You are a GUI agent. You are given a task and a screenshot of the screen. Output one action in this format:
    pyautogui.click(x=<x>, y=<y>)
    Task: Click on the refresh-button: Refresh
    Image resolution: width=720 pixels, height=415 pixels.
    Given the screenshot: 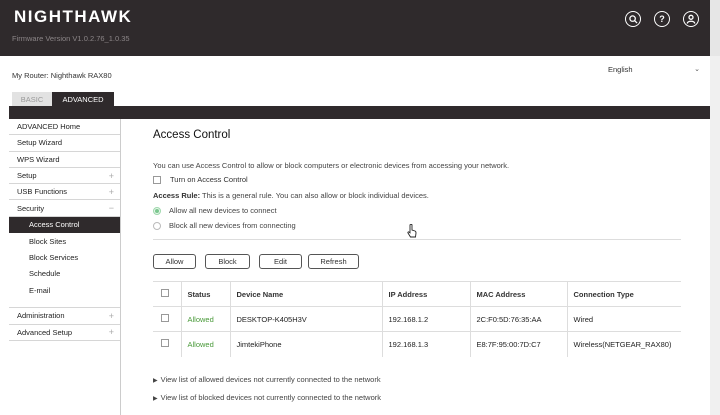 What is the action you would take?
    pyautogui.click(x=333, y=261)
    